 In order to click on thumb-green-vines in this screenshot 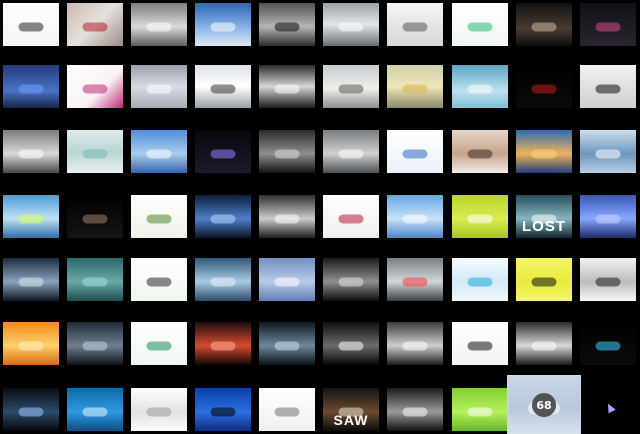, I will do `click(159, 216)`.